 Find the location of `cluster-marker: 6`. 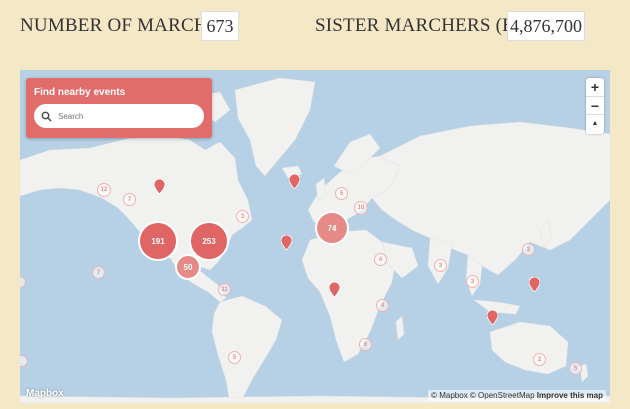

cluster-marker: 6 is located at coordinates (365, 344).